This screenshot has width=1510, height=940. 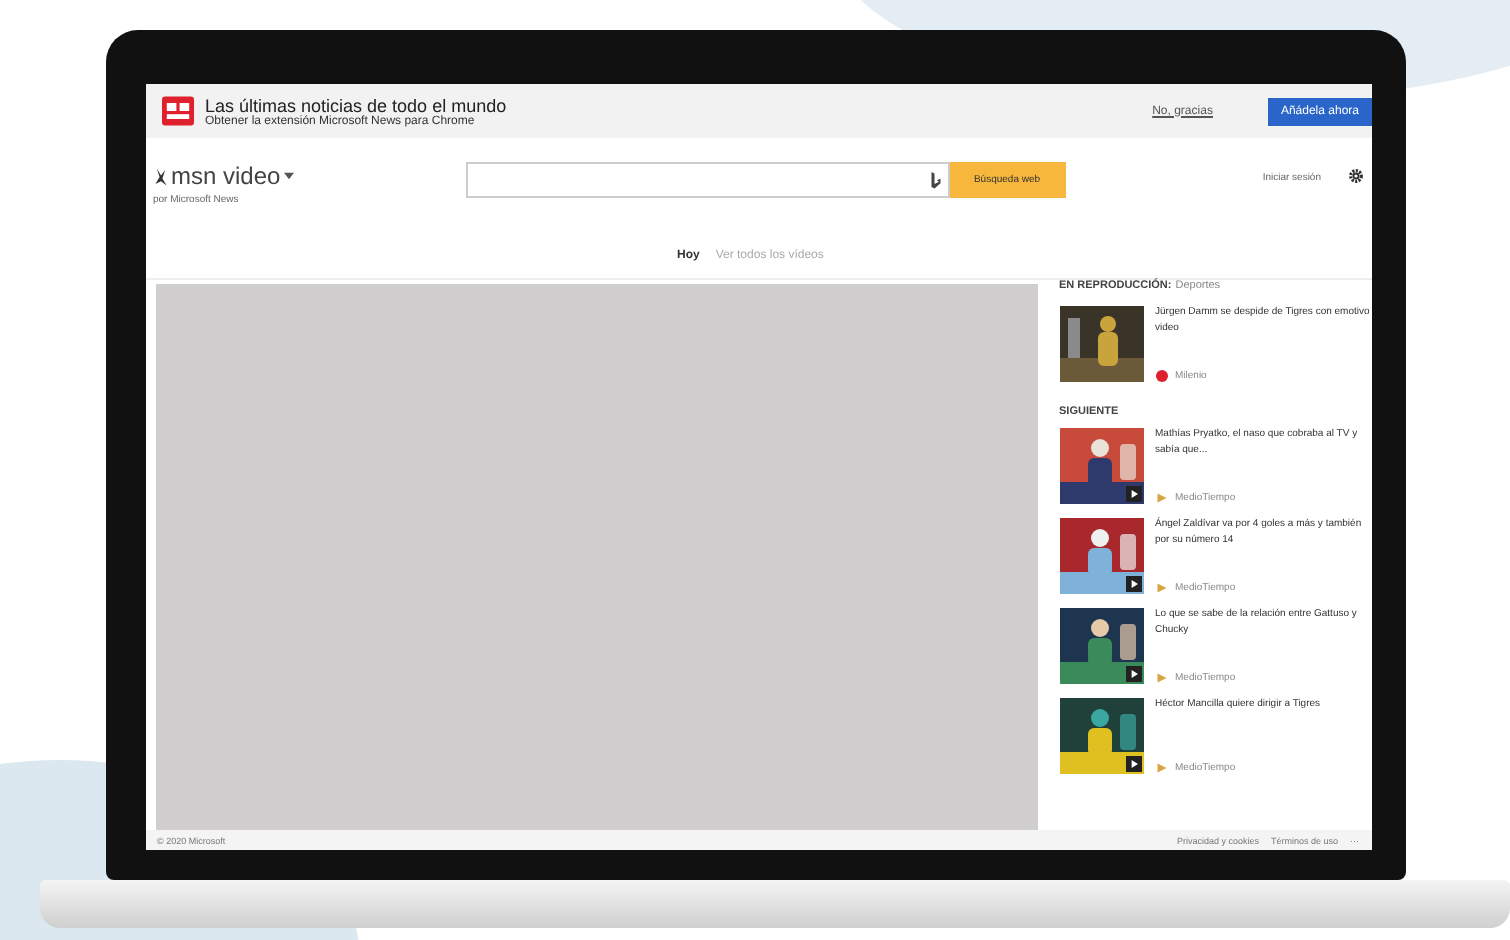 I want to click on settings-icon, so click(x=1355, y=176).